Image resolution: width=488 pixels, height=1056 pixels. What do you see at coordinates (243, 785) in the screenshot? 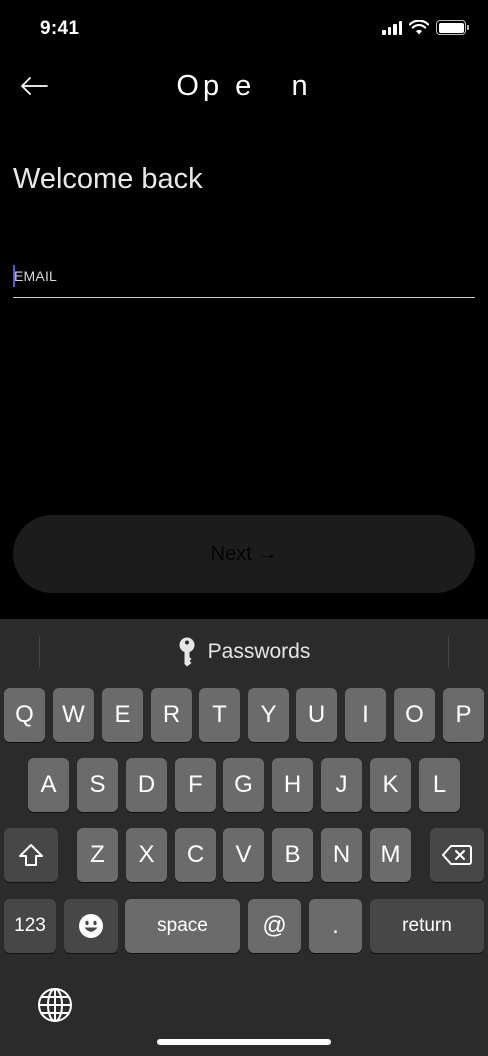
I see `key-g: G` at bounding box center [243, 785].